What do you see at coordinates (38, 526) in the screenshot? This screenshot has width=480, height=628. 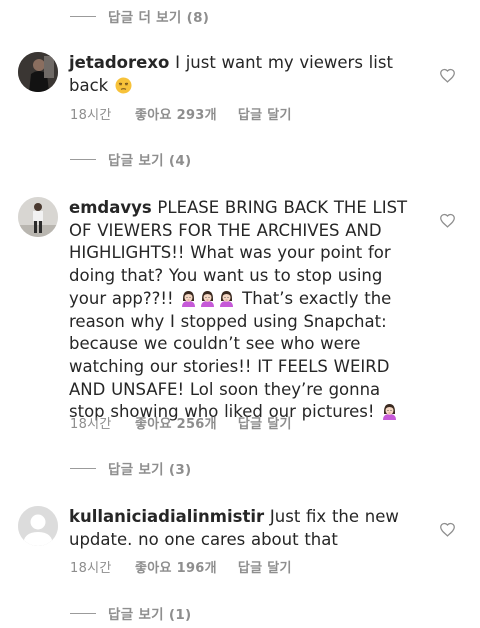 I see `default-avatar-icon` at bounding box center [38, 526].